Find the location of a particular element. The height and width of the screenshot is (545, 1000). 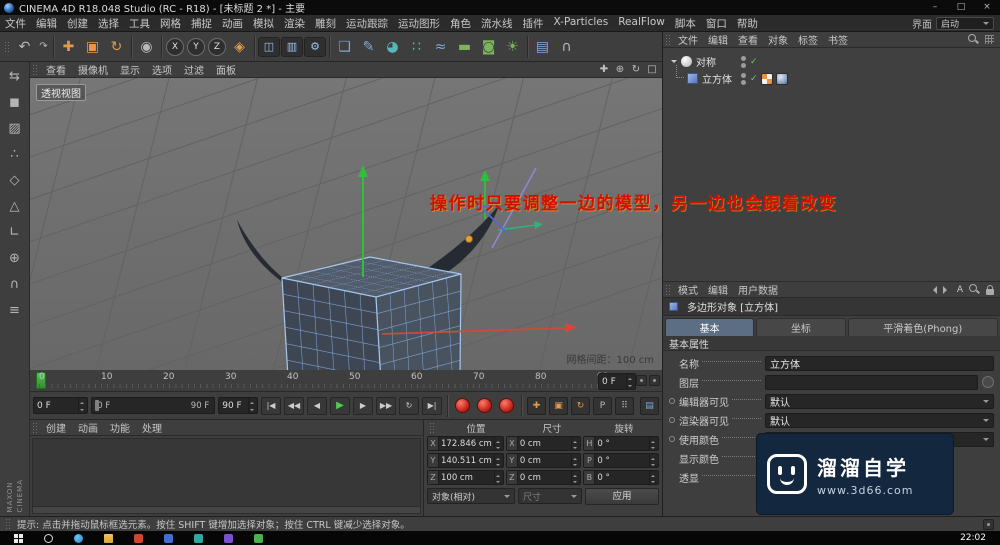

size-z-field: Z0 cm is located at coordinates (543, 477).